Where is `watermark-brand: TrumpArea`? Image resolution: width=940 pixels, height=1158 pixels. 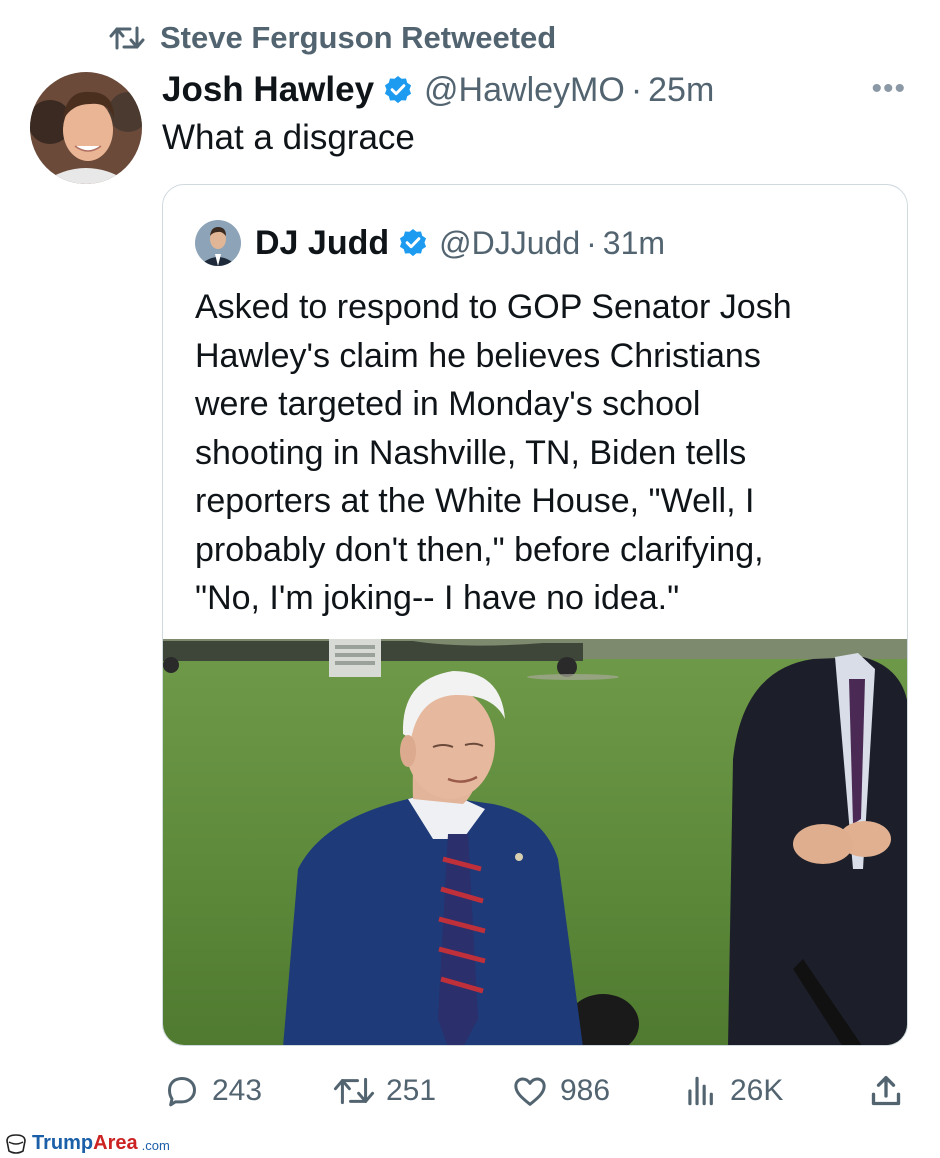 watermark-brand: TrumpArea is located at coordinates (85, 1143).